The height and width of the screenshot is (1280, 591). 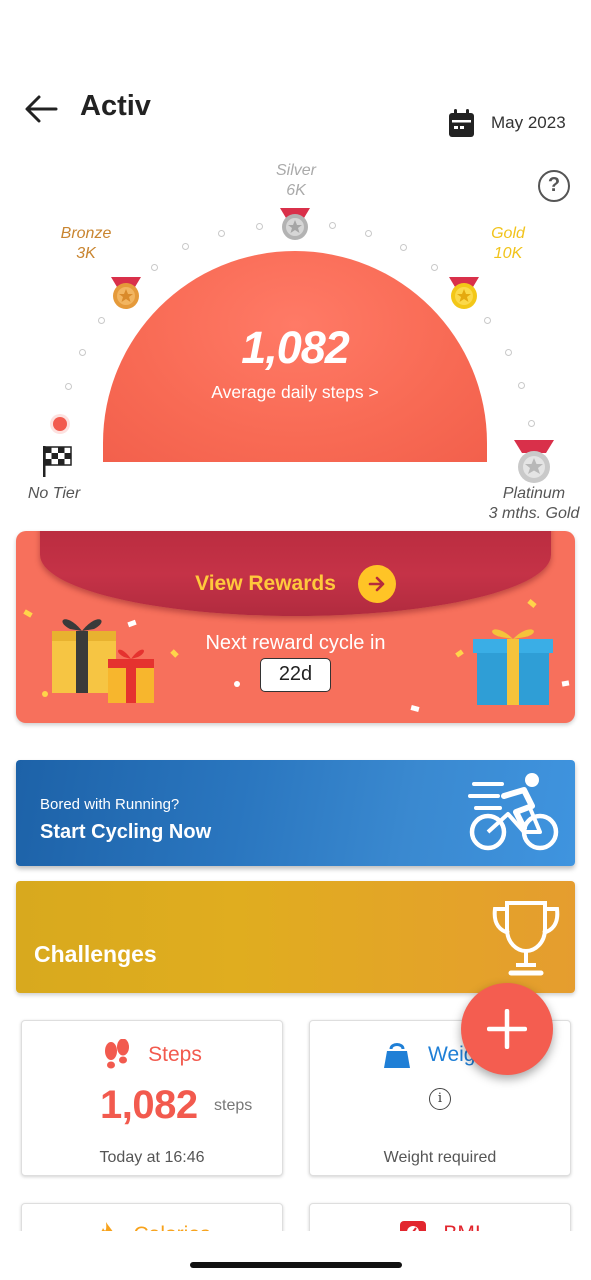 What do you see at coordinates (528, 122) in the screenshot?
I see `month-label: May 2023` at bounding box center [528, 122].